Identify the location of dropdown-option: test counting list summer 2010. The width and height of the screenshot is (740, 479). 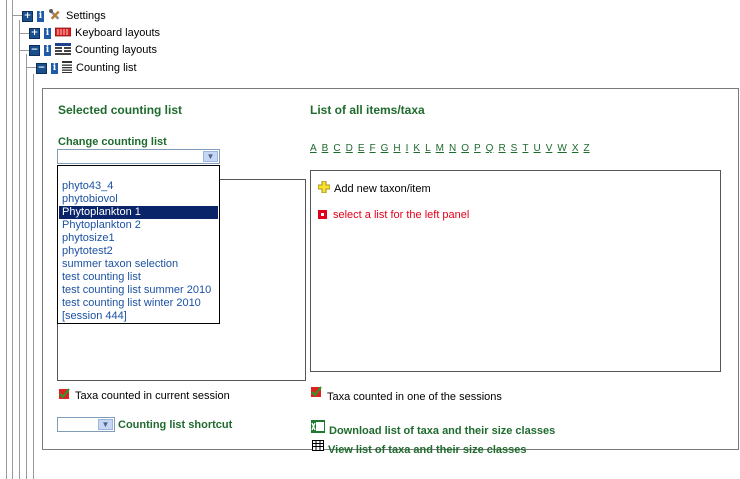
(138, 290).